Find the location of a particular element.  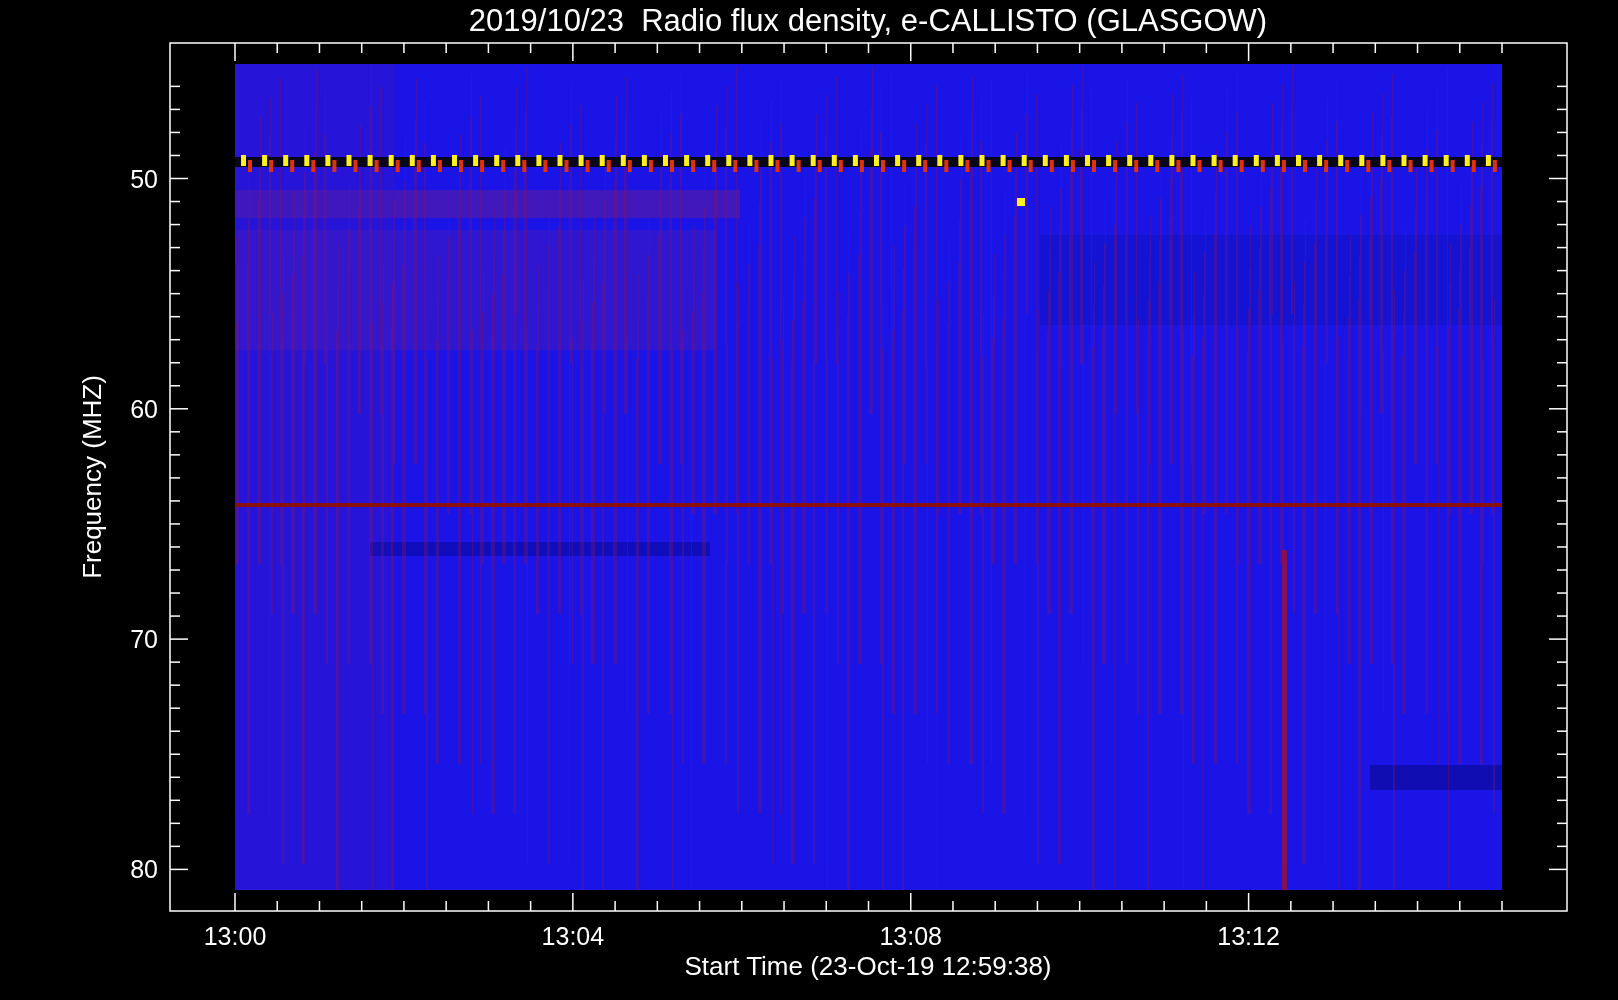

x-axis-label: Start Time (23-Oct-19 12:59:38) is located at coordinates (868, 966).